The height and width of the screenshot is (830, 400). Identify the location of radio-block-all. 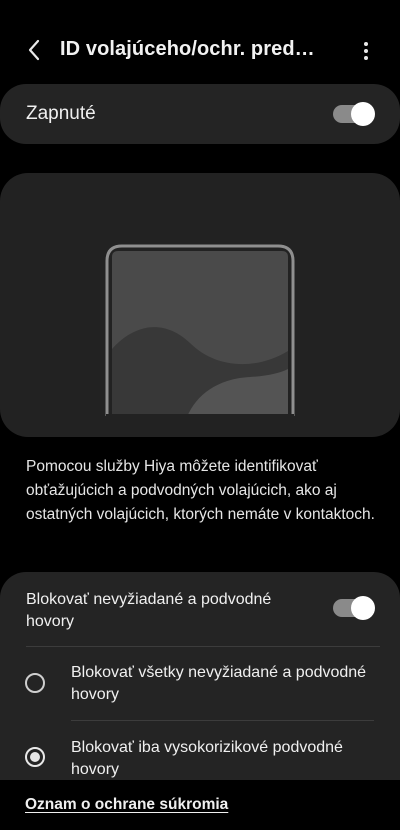
(35, 683).